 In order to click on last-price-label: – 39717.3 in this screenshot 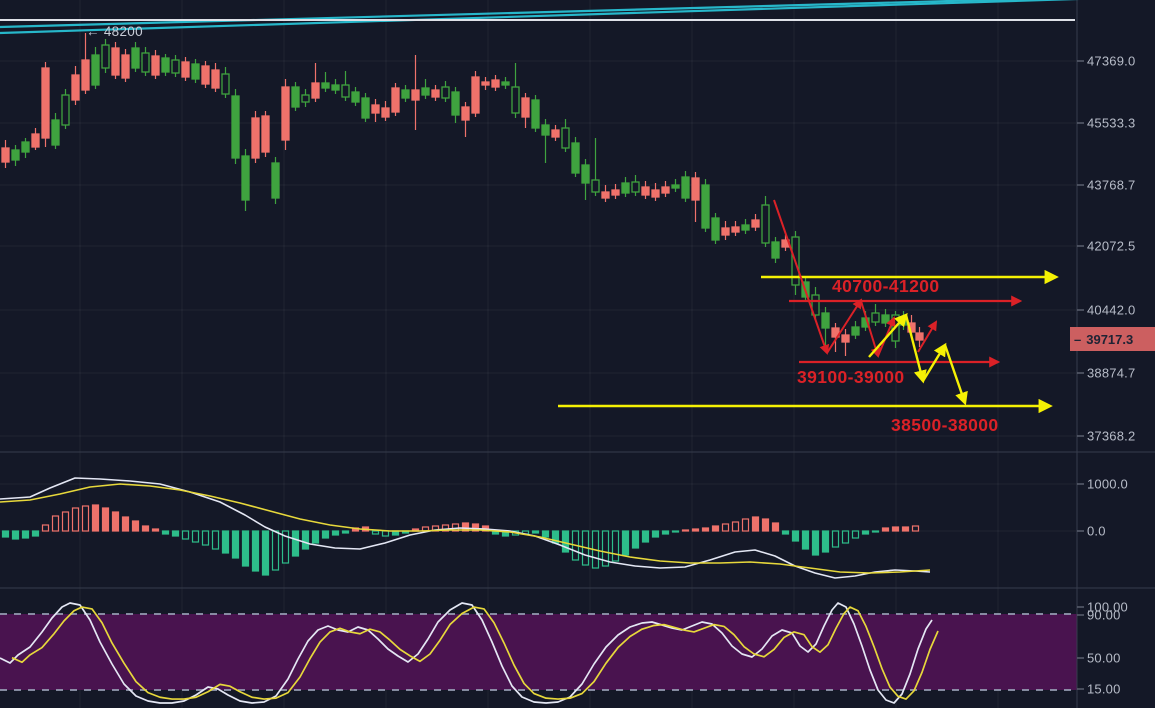, I will do `click(1112, 339)`.